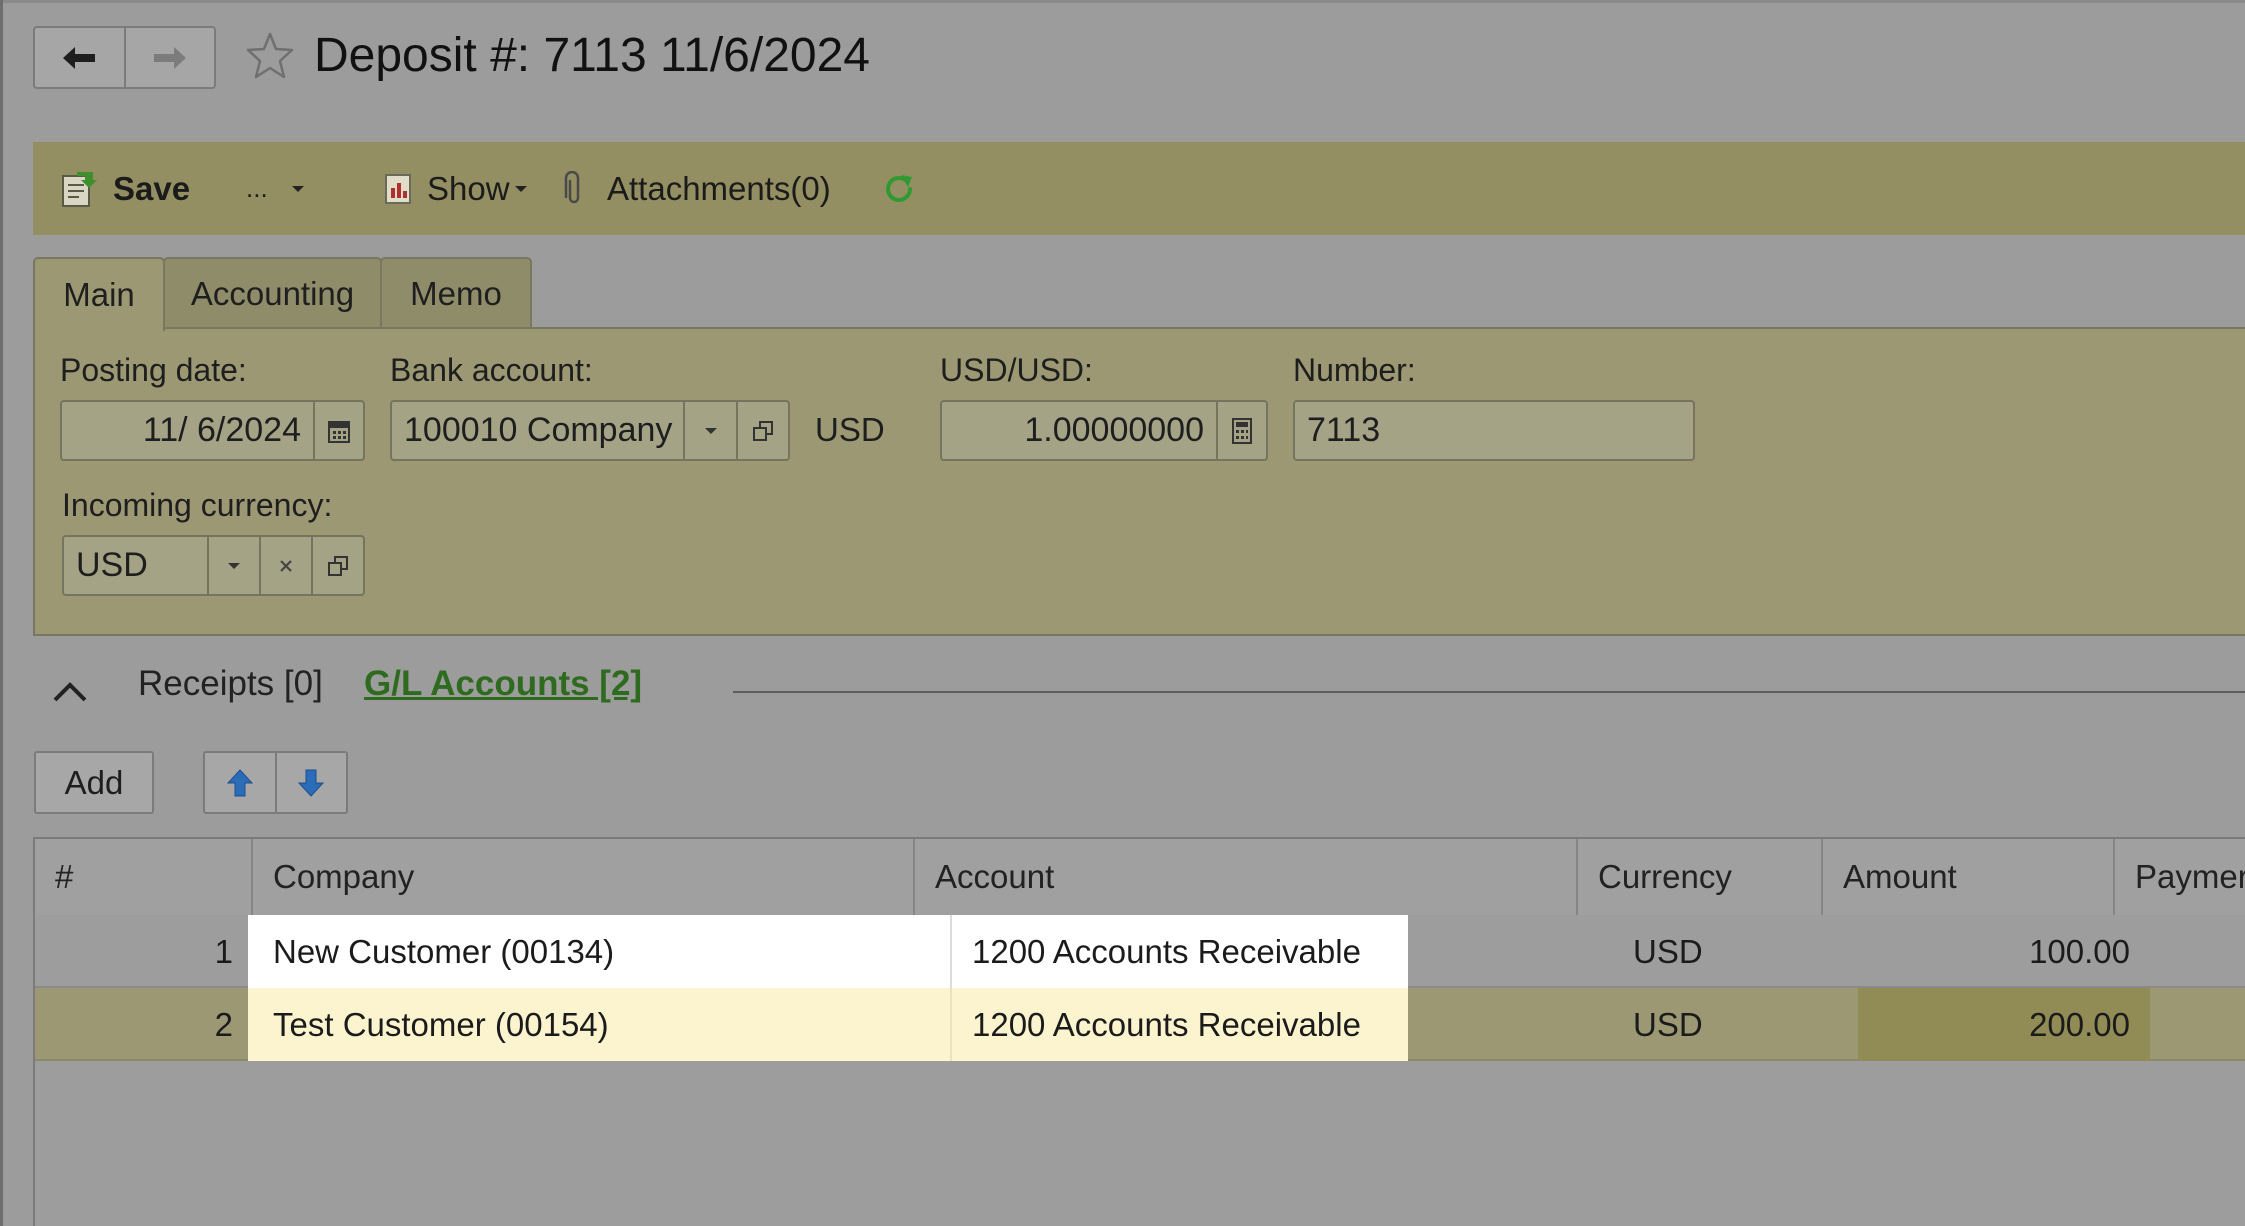 The height and width of the screenshot is (1226, 2245). Describe the element at coordinates (79, 189) in the screenshot. I see `save-document-icon` at that location.